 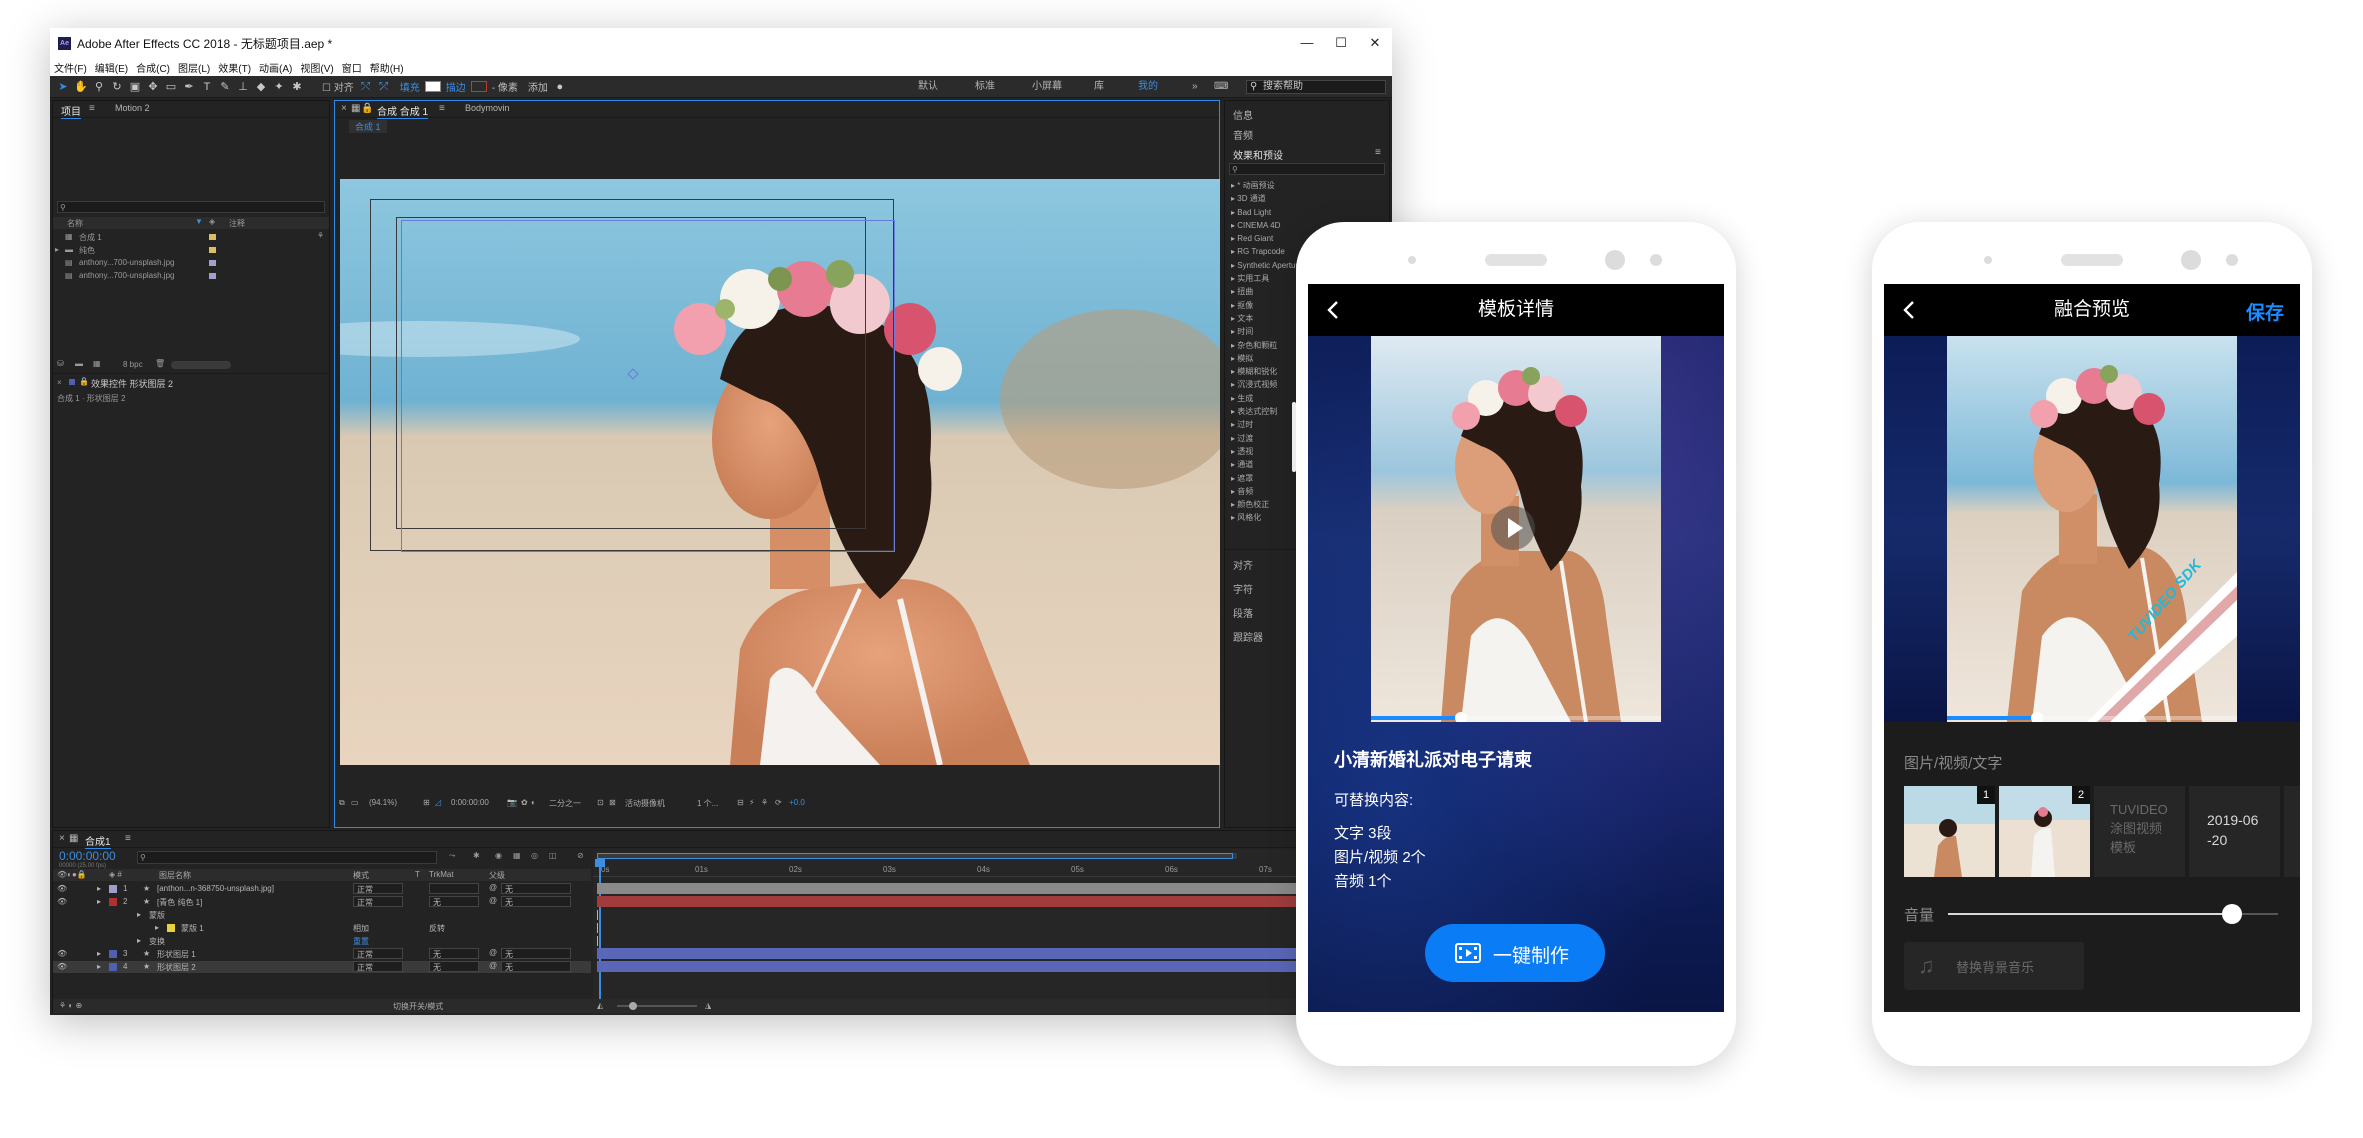 What do you see at coordinates (454, 888) in the screenshot?
I see `trkmat-dropdown` at bounding box center [454, 888].